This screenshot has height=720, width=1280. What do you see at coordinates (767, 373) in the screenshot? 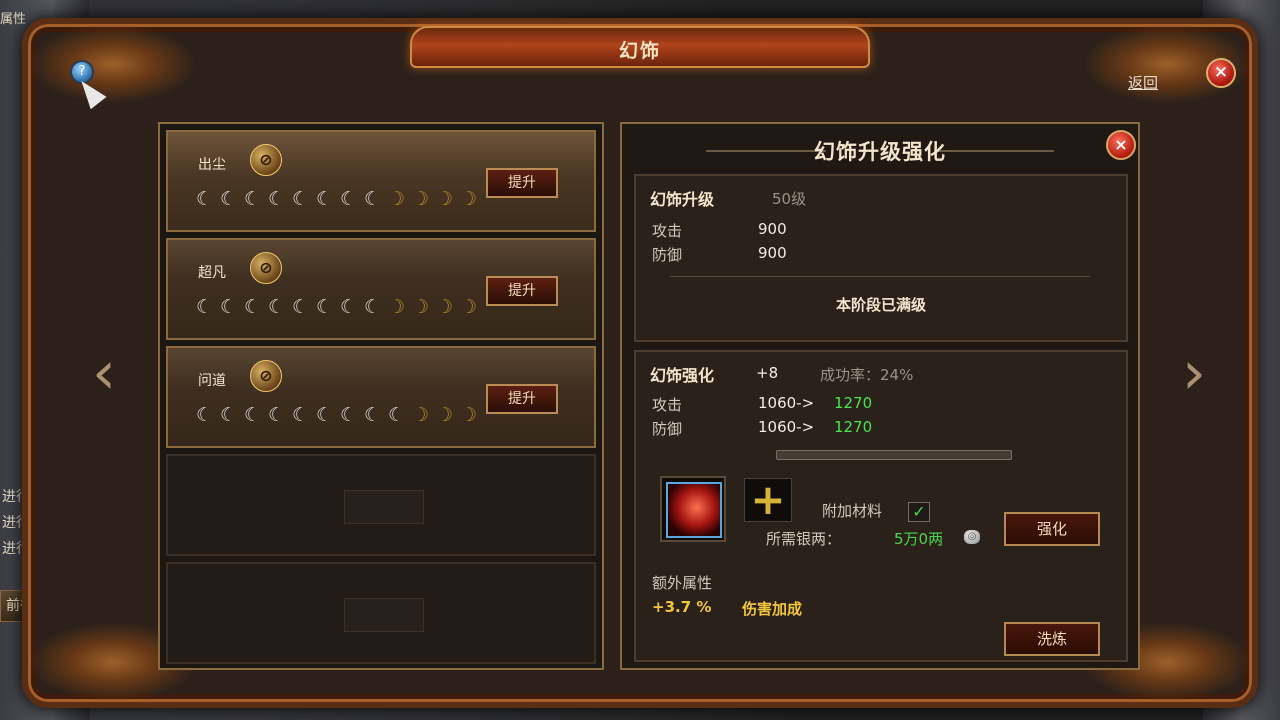
I see `enhance-plus: +8` at bounding box center [767, 373].